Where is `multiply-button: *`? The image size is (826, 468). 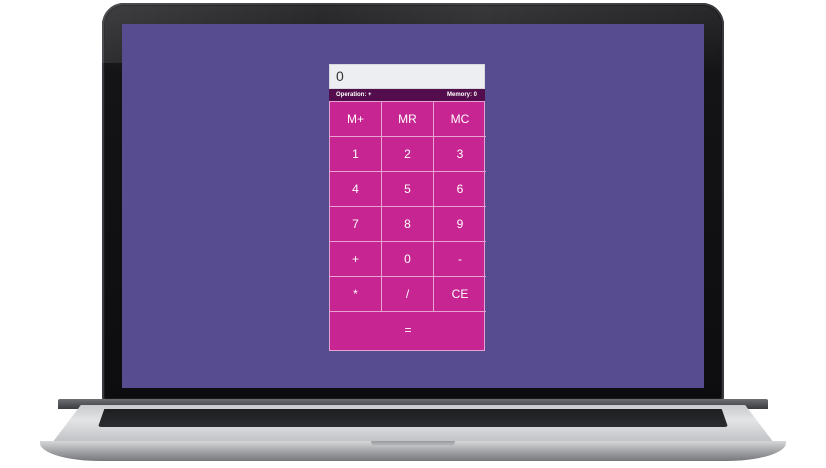 multiply-button: * is located at coordinates (356, 294).